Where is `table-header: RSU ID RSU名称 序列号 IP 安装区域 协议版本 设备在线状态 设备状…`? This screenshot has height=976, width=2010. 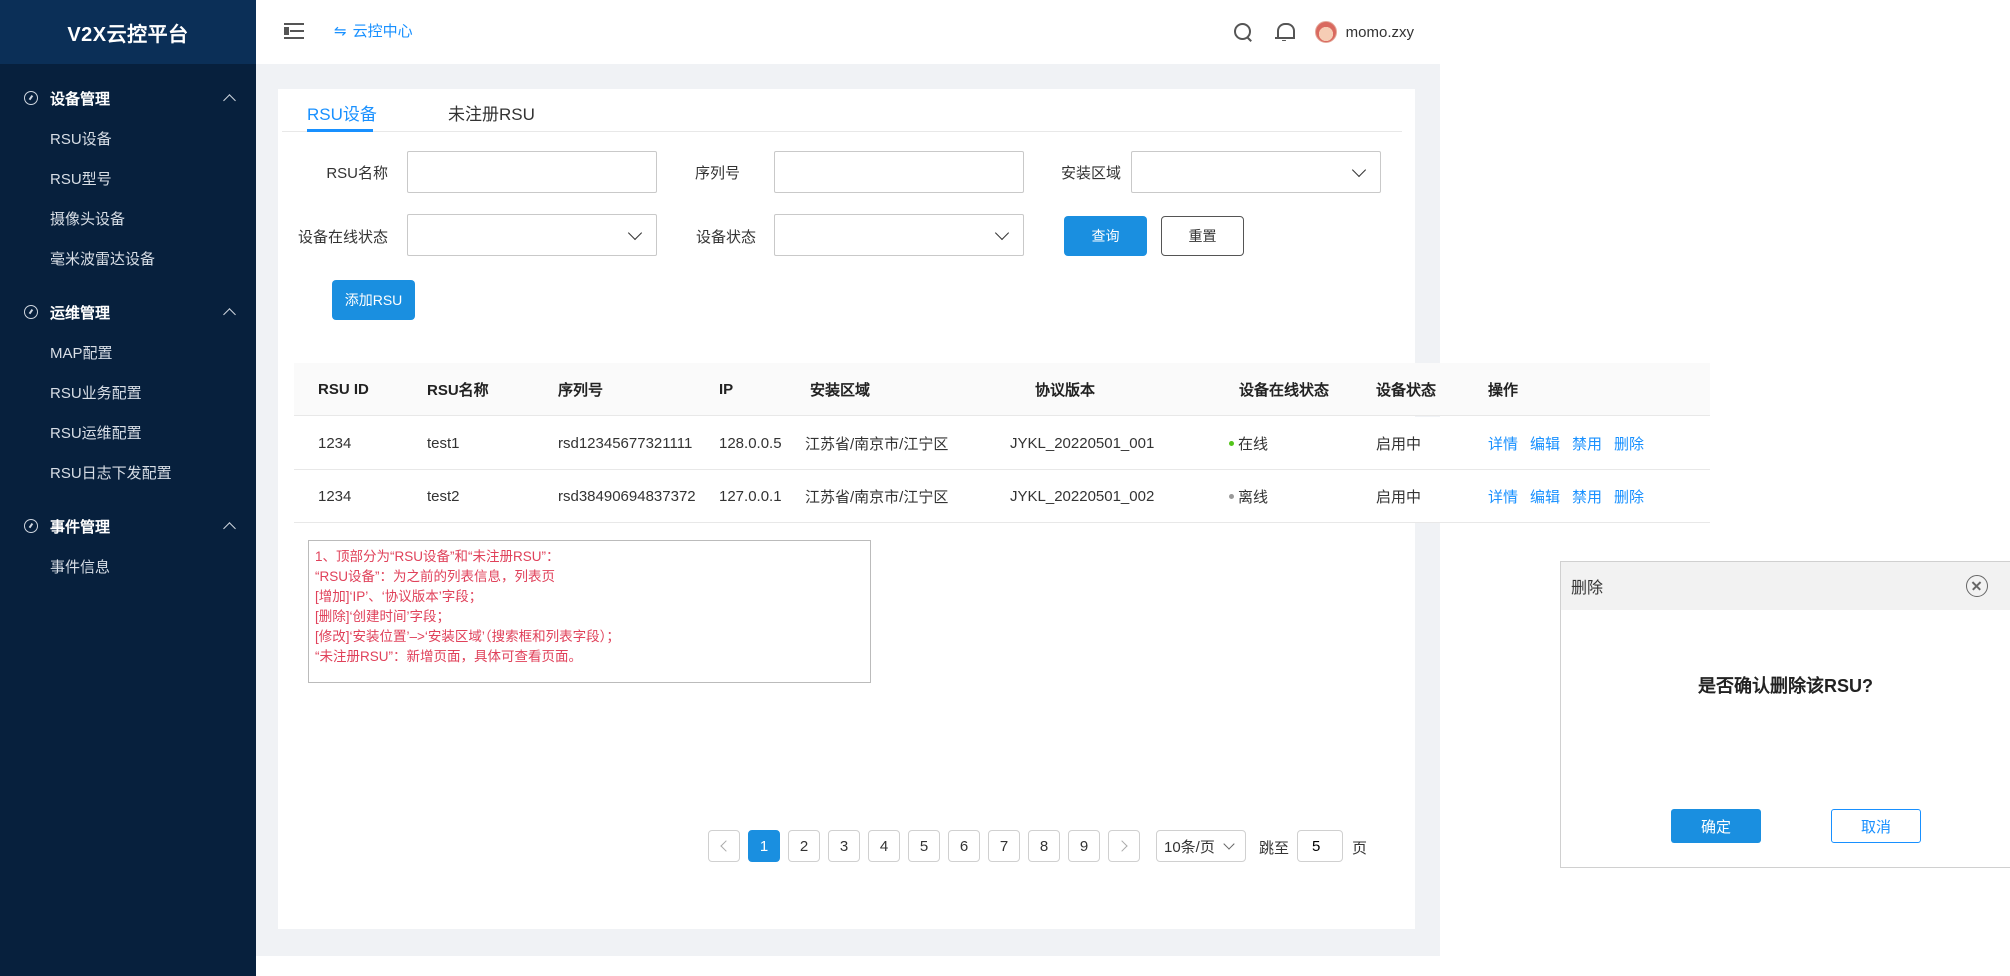 table-header: RSU ID RSU名称 序列号 IP 安装区域 协议版本 设备在线状态 设备状… is located at coordinates (1002, 389).